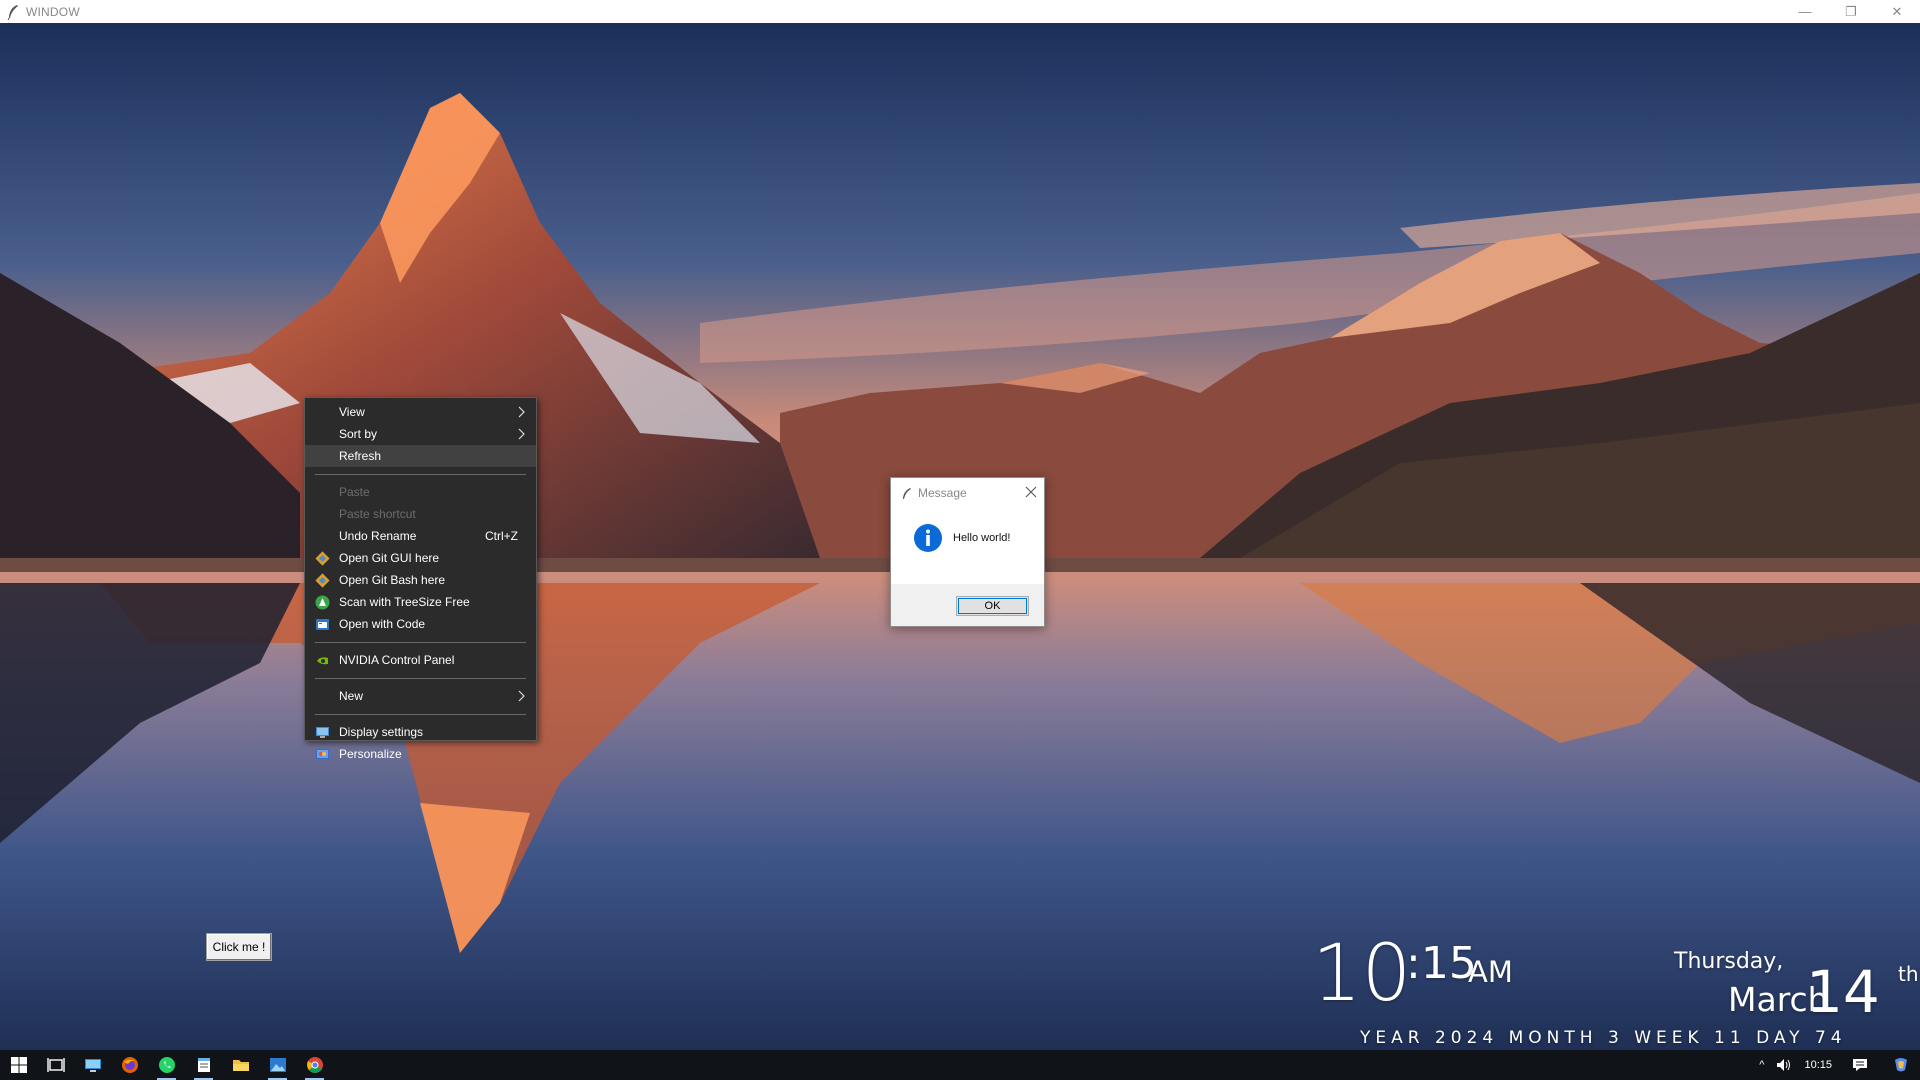 This screenshot has height=1080, width=1920. I want to click on display-icon, so click(322, 732).